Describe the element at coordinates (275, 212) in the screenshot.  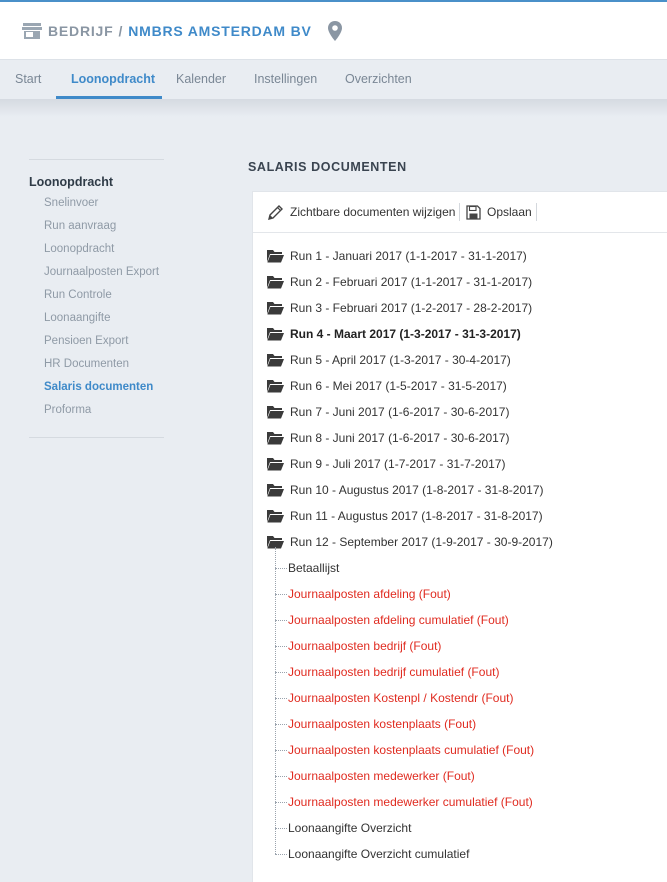
I see `pencil-icon` at that location.